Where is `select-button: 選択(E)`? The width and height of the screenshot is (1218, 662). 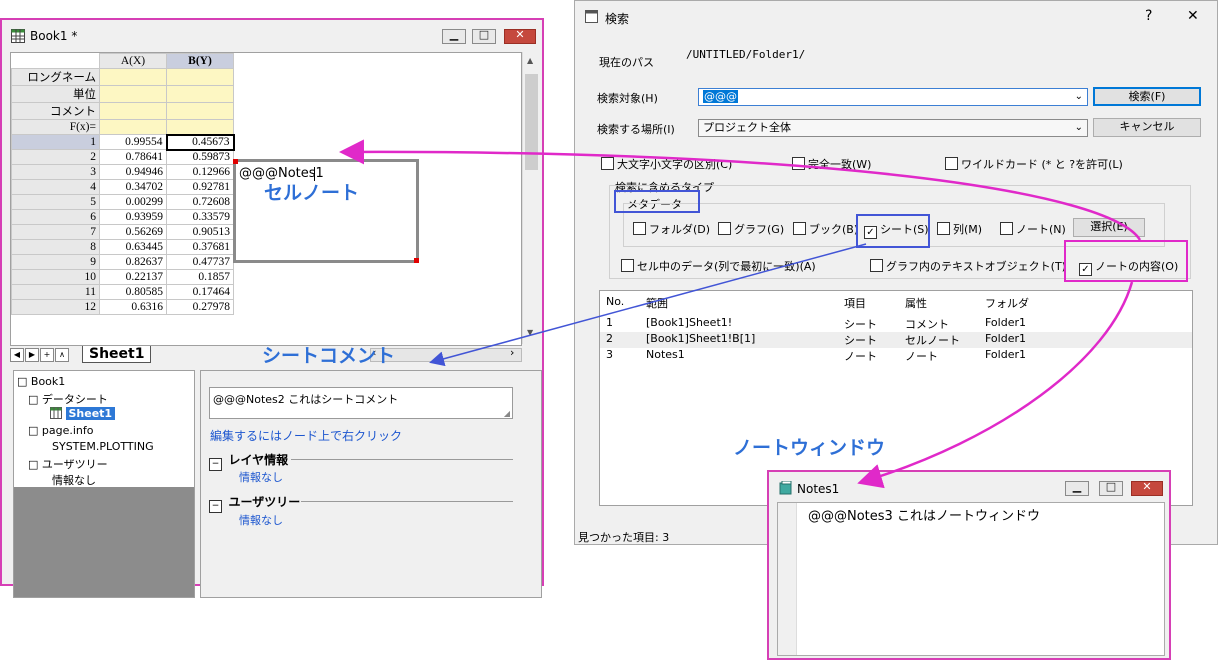 select-button: 選択(E) is located at coordinates (1109, 227).